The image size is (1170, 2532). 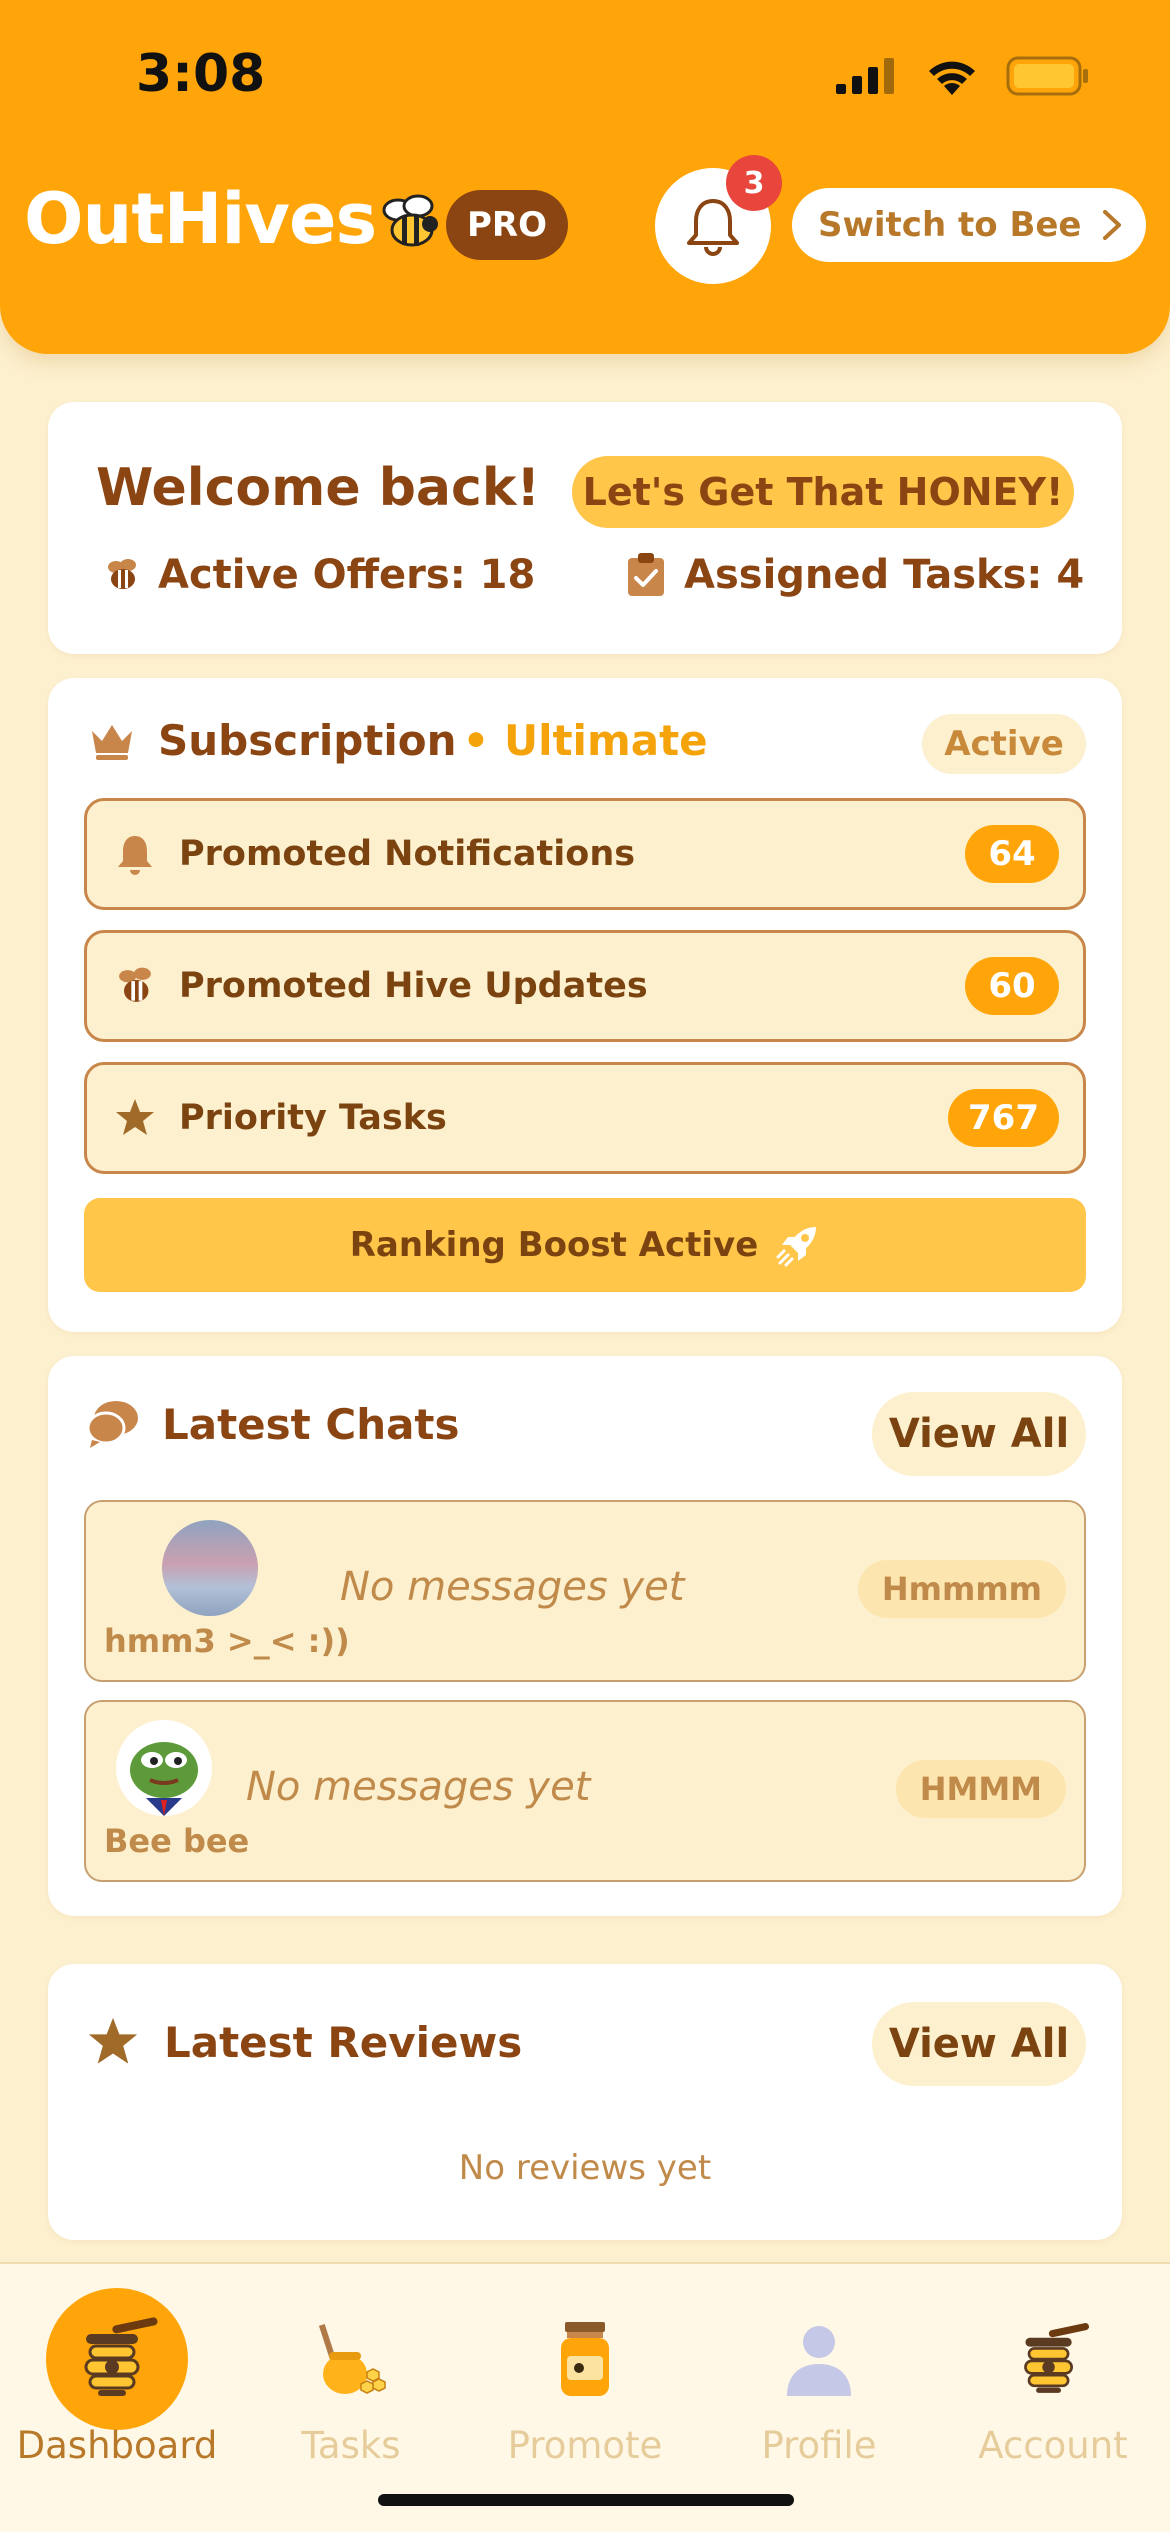 What do you see at coordinates (585, 1118) in the screenshot?
I see `feature-priority-tasks: Priority Tasks 767` at bounding box center [585, 1118].